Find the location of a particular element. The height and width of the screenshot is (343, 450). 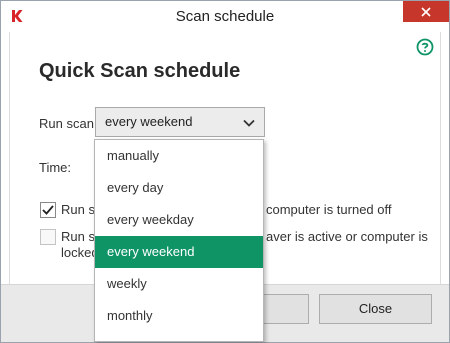

run-scan-label: Run scan: is located at coordinates (68, 123).